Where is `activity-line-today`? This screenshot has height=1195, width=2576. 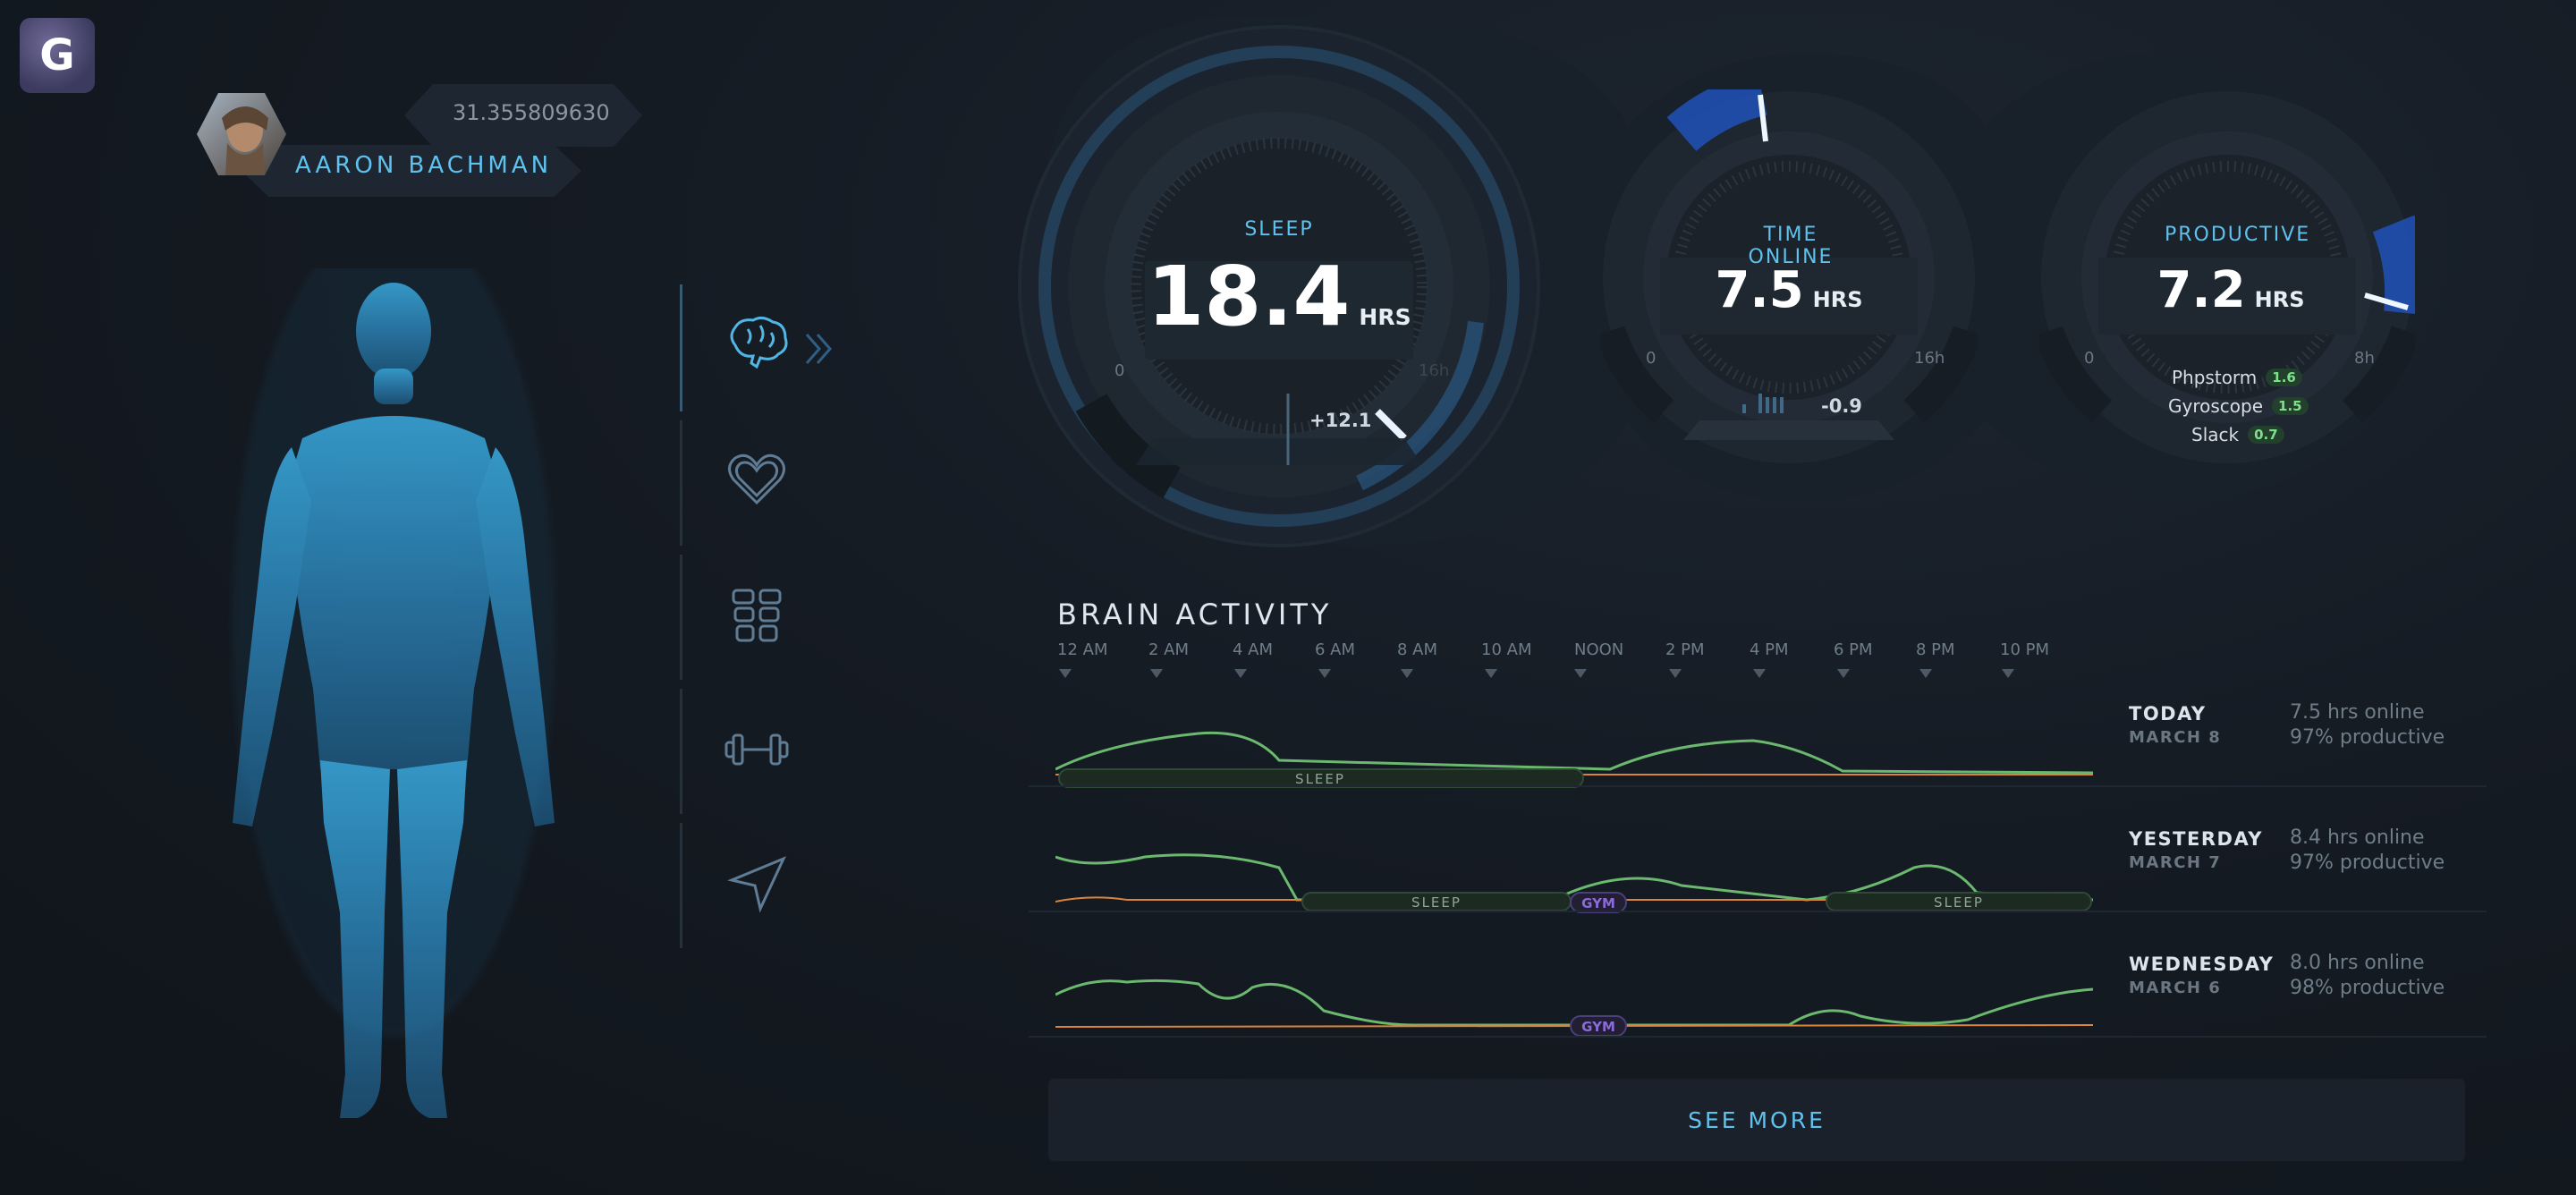 activity-line-today is located at coordinates (1574, 753).